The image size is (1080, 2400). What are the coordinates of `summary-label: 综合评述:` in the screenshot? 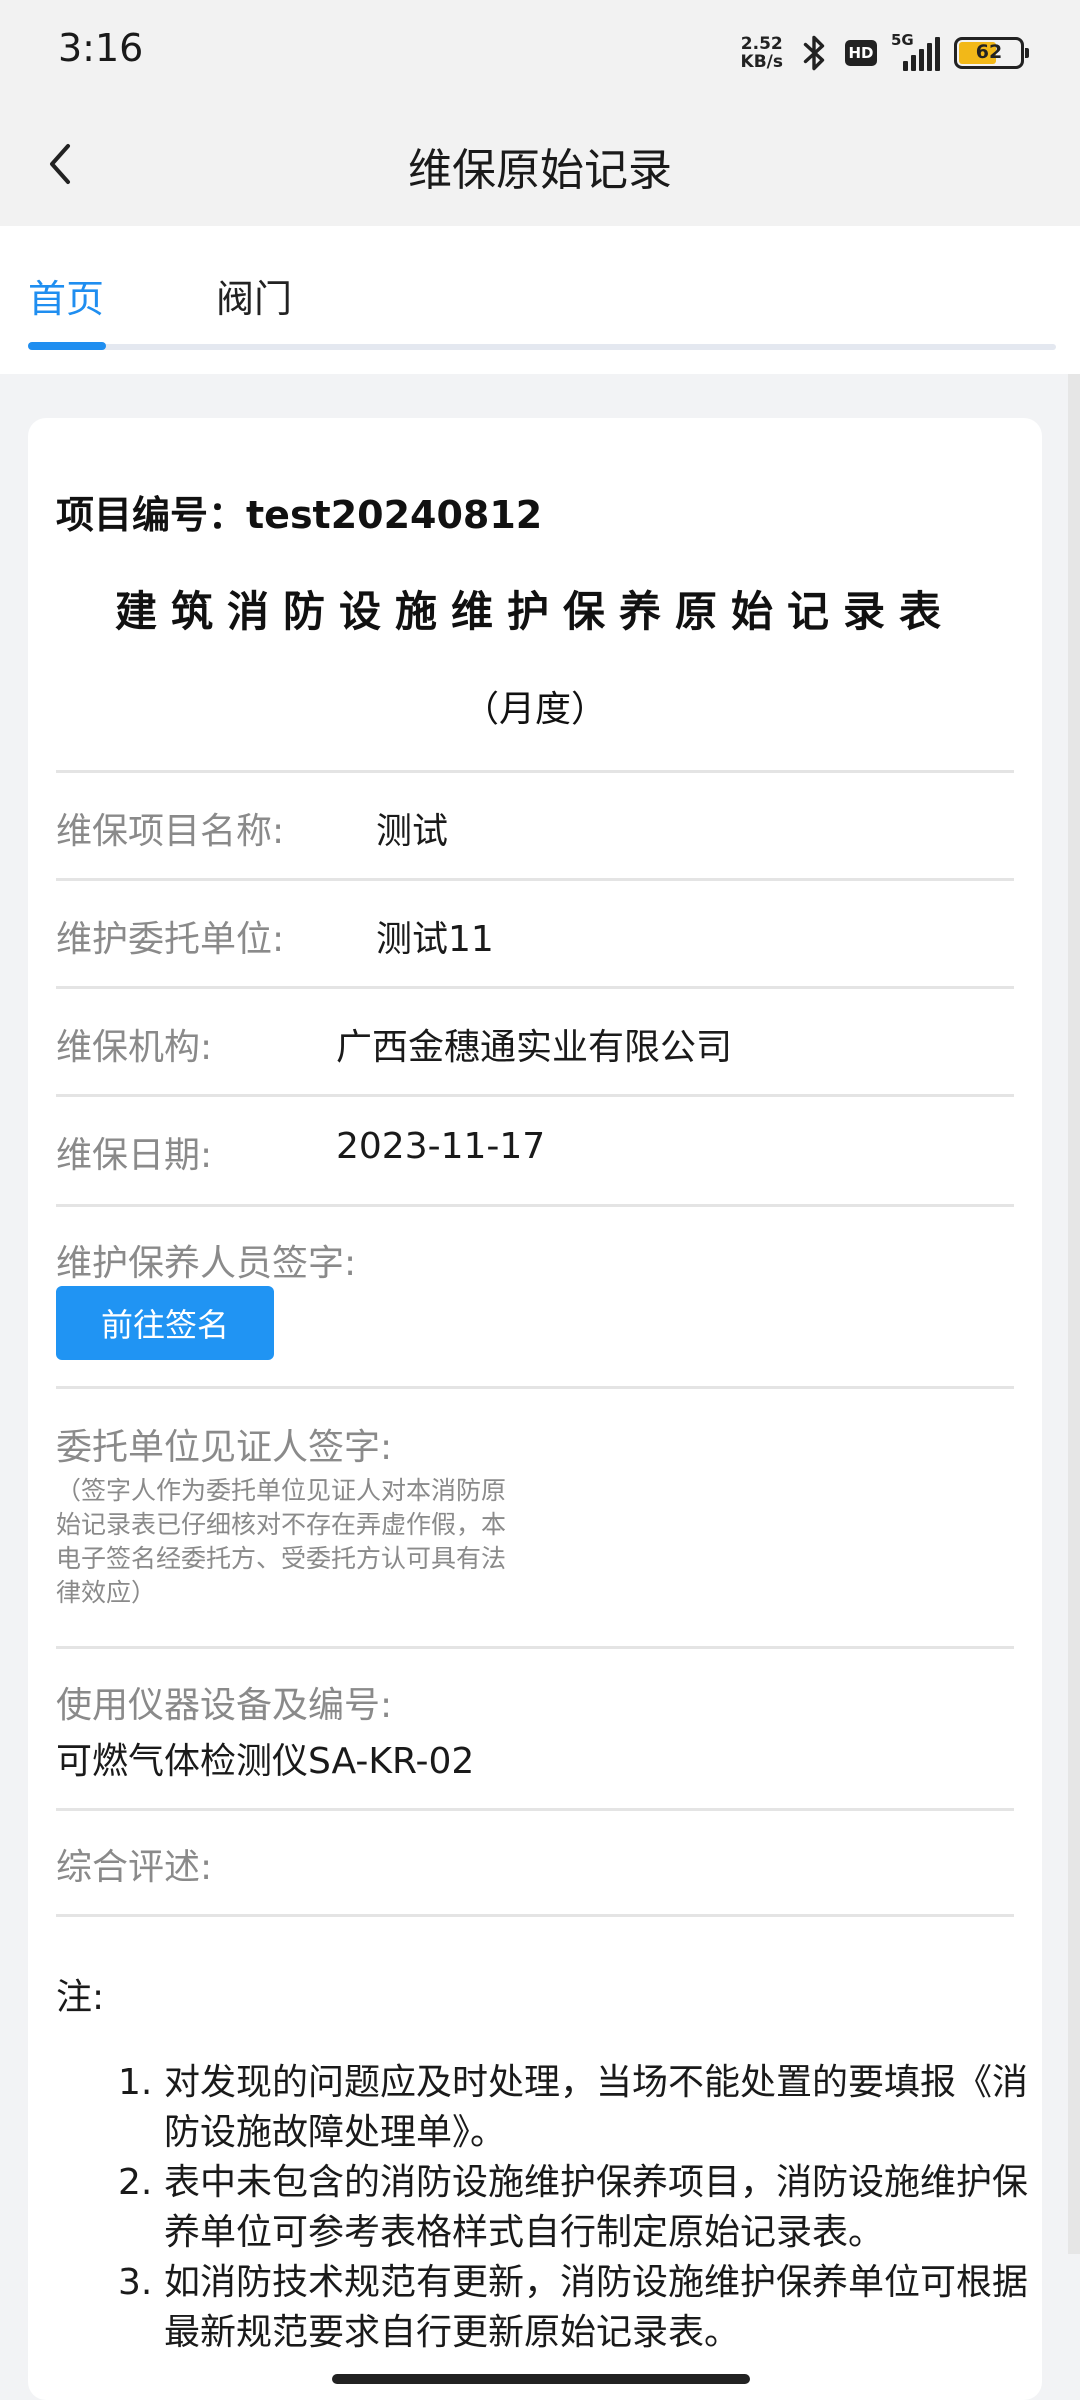 It's located at (134, 1867).